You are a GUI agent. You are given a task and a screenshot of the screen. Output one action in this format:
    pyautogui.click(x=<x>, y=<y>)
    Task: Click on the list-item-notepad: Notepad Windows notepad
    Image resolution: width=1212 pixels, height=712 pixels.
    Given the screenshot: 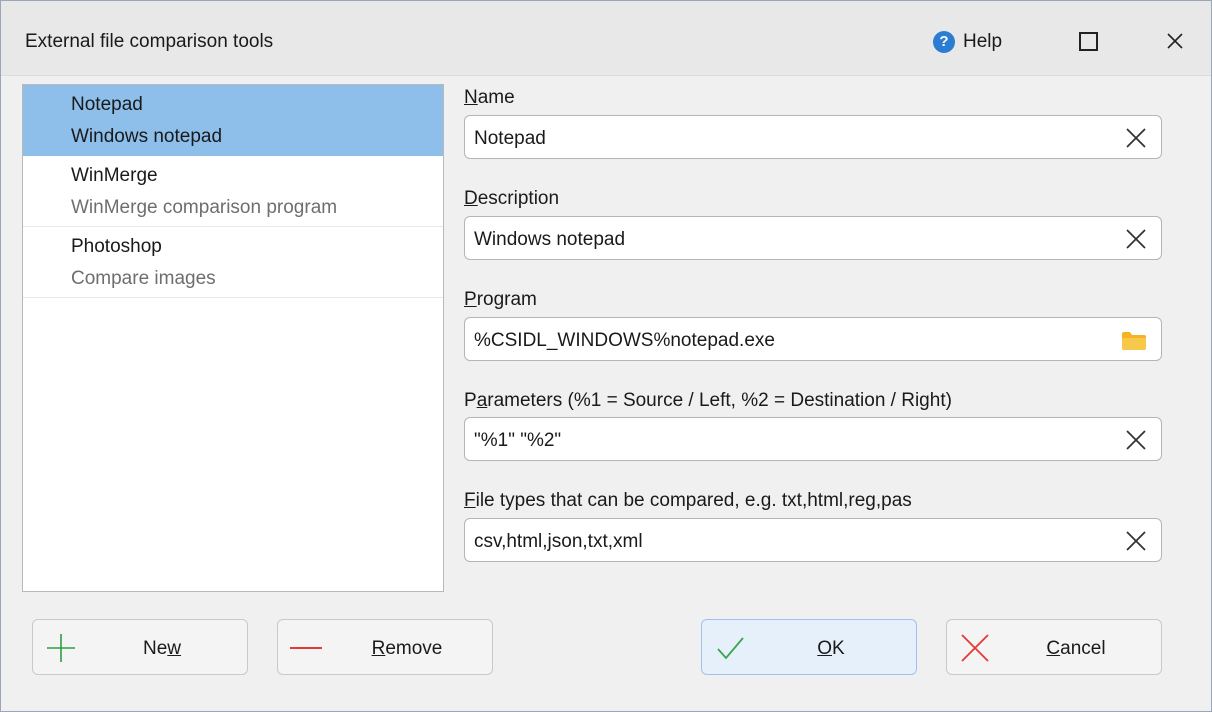 What is the action you would take?
    pyautogui.click(x=233, y=120)
    